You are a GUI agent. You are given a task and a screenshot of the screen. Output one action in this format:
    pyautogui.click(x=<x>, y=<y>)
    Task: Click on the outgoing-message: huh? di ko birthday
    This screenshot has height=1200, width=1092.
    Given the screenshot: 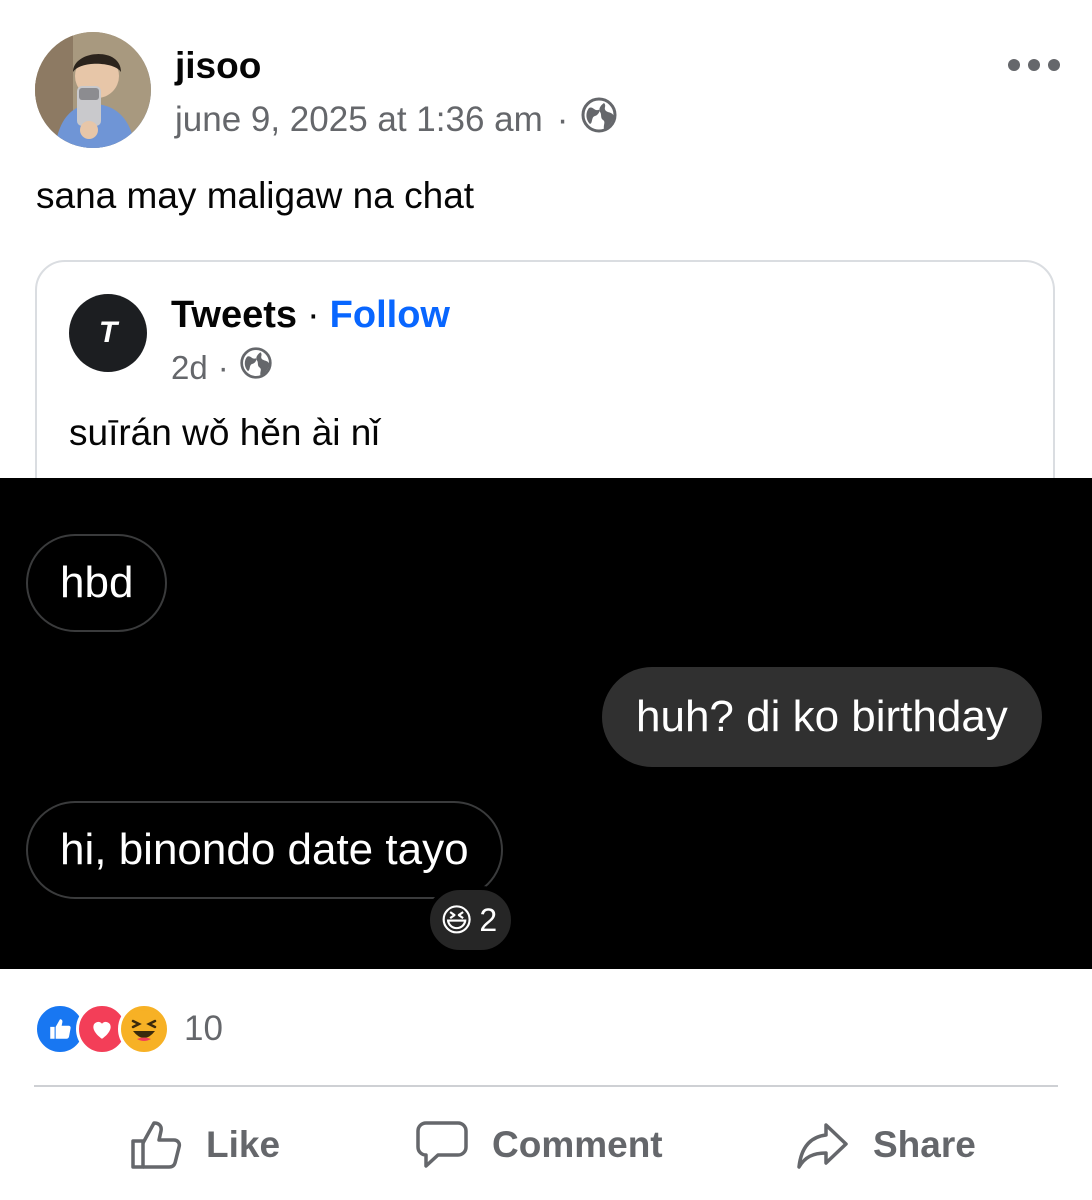 What is the action you would take?
    pyautogui.click(x=822, y=717)
    